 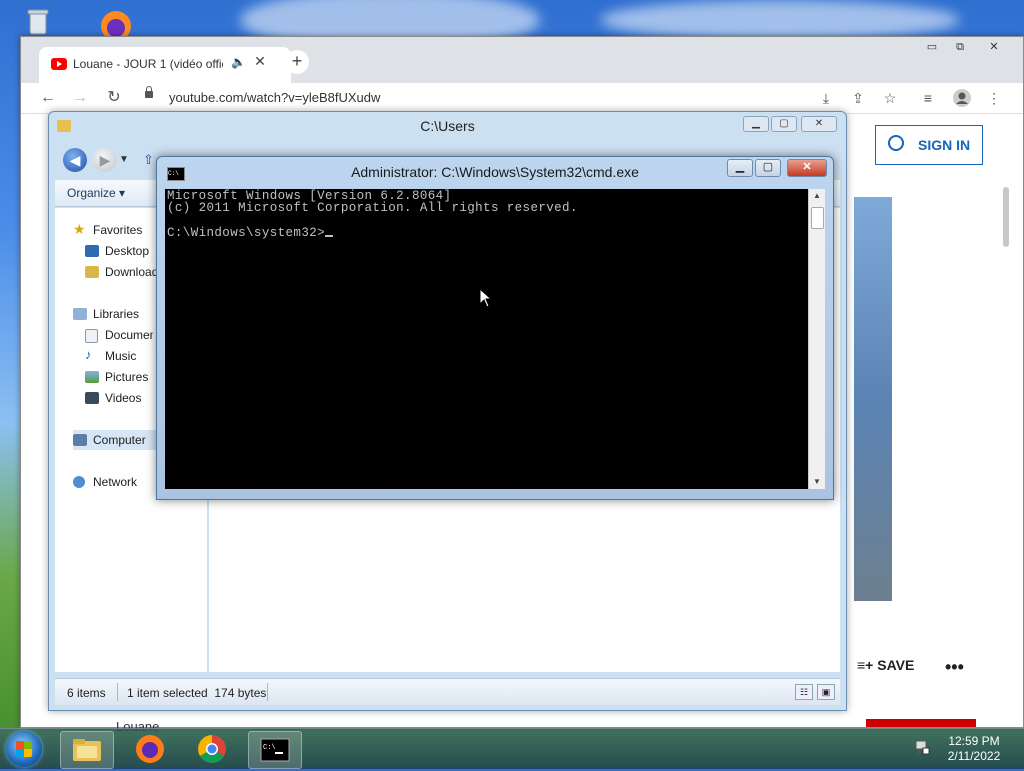 I want to click on cmd-close-button: ✕, so click(x=807, y=168).